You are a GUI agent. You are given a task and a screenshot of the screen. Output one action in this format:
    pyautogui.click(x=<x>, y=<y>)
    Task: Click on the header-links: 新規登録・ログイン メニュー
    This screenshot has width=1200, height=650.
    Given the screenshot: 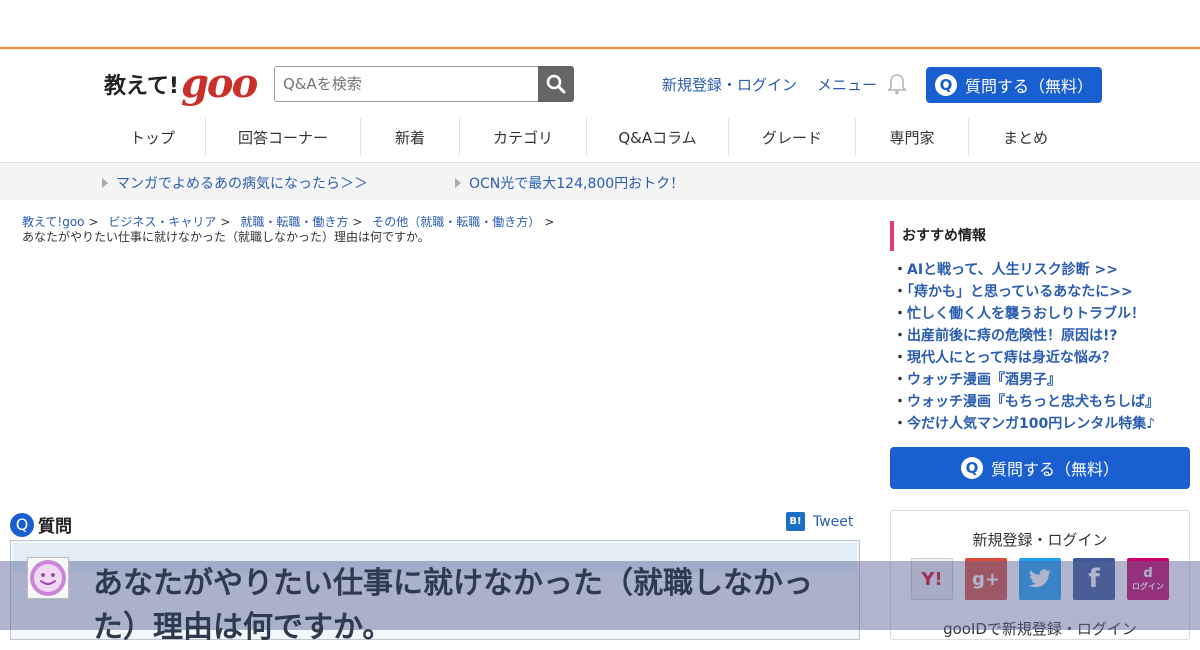 What is the action you would take?
    pyautogui.click(x=769, y=84)
    